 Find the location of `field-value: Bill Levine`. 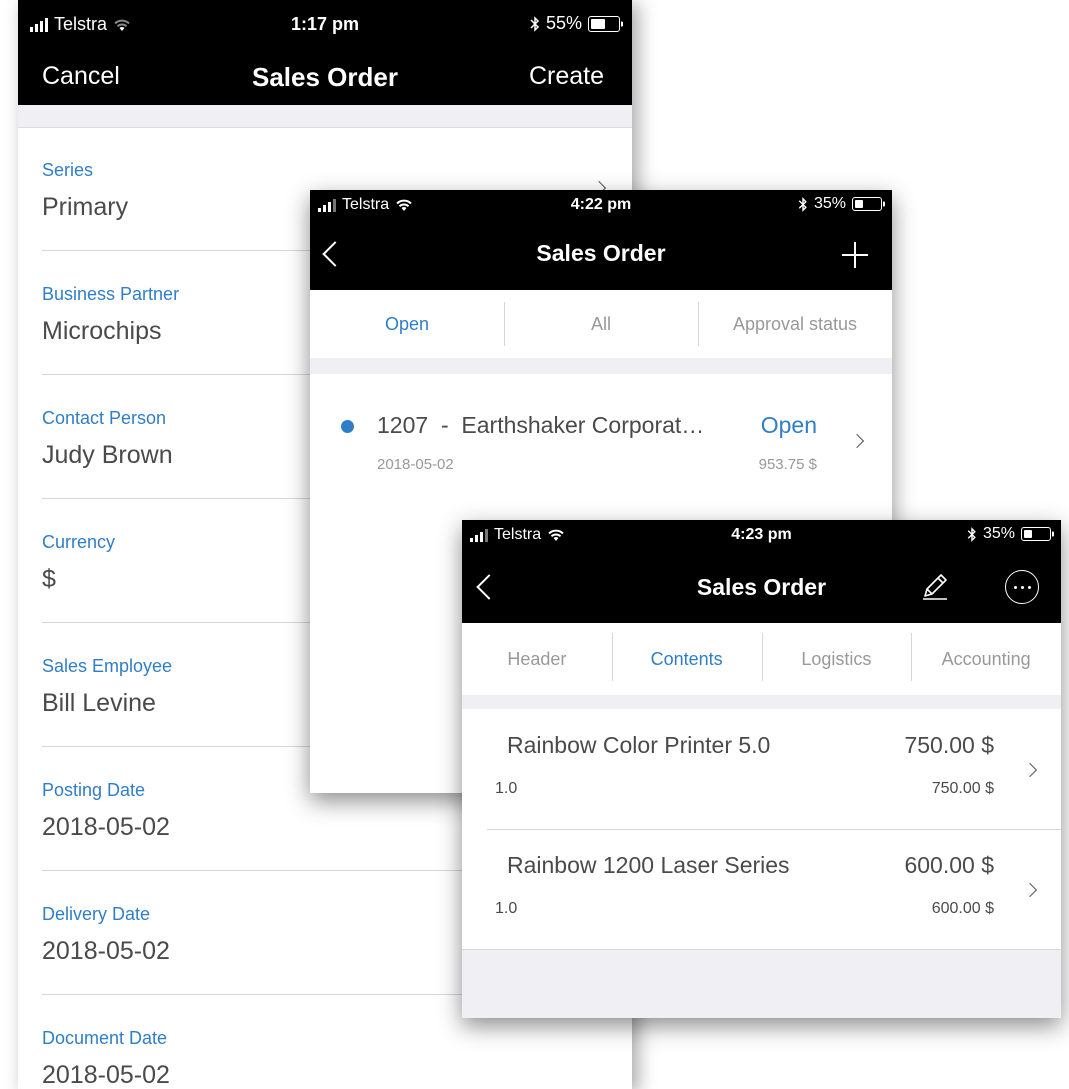

field-value: Bill Levine is located at coordinates (99, 703).